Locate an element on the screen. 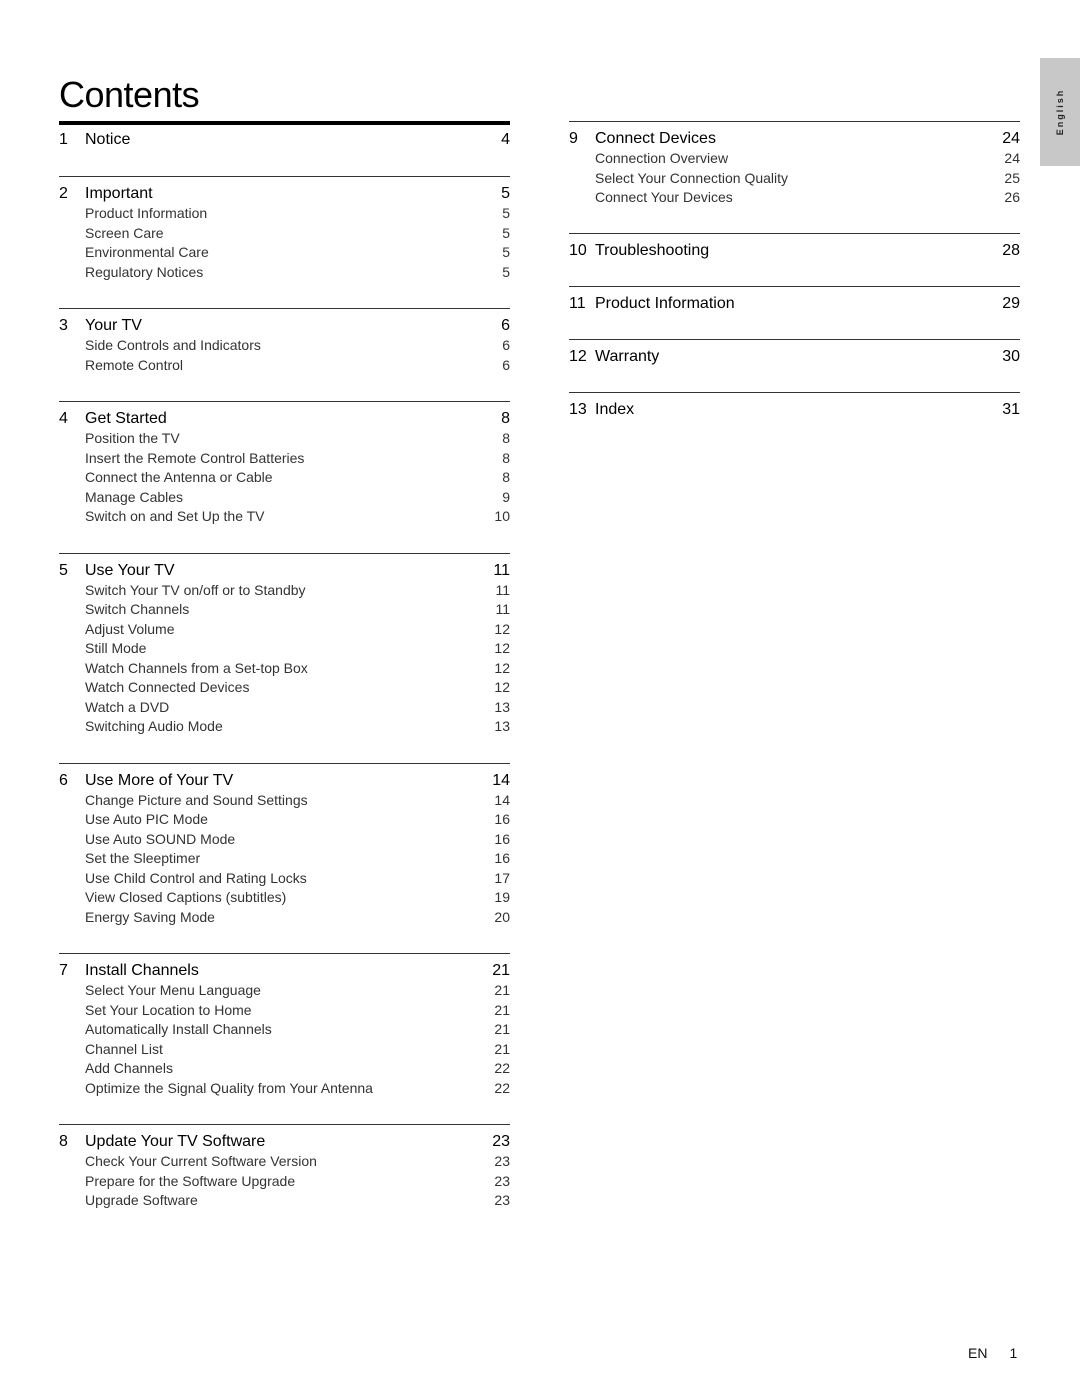  subsection-page: 26 is located at coordinates (1012, 197).